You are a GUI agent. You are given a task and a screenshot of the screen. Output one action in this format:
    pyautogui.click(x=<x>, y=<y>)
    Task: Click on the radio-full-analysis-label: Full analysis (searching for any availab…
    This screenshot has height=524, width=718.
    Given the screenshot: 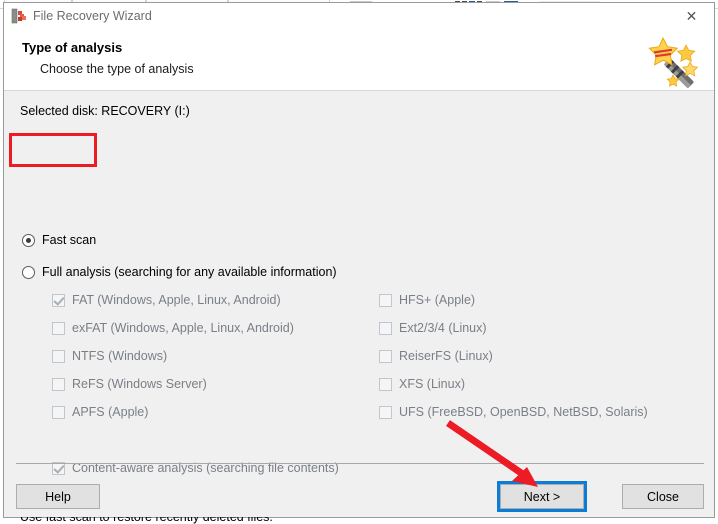 What is the action you would take?
    pyautogui.click(x=189, y=272)
    